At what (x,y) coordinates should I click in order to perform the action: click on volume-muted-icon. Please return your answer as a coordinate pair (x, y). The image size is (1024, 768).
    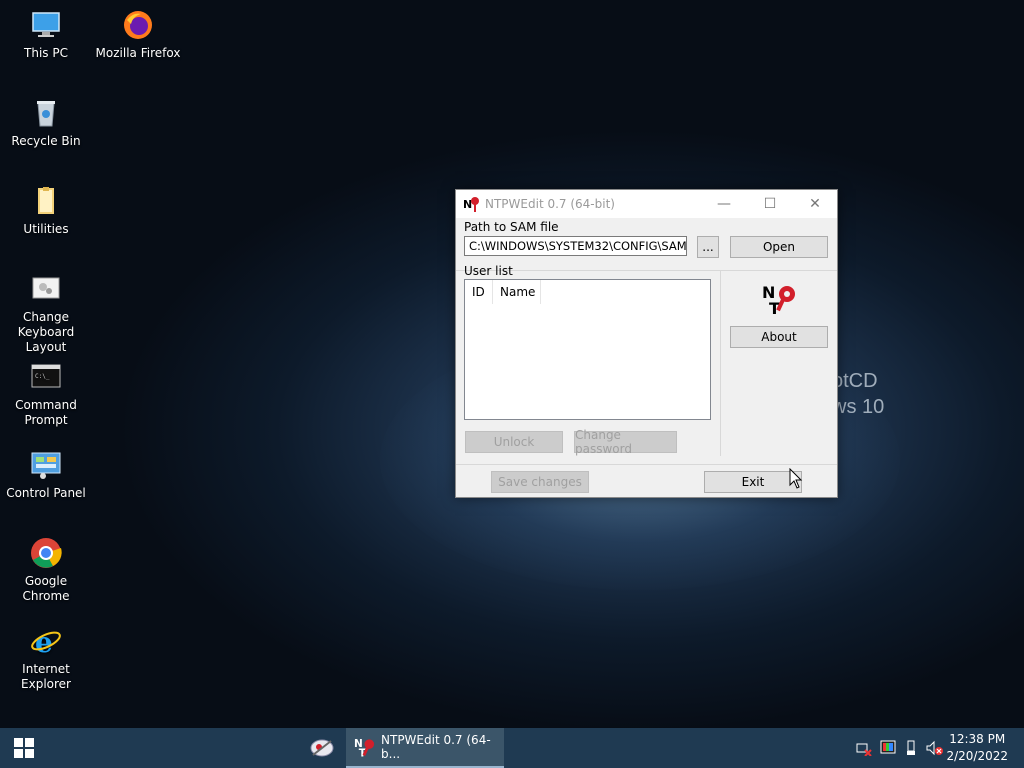
    Looking at the image, I should click on (935, 748).